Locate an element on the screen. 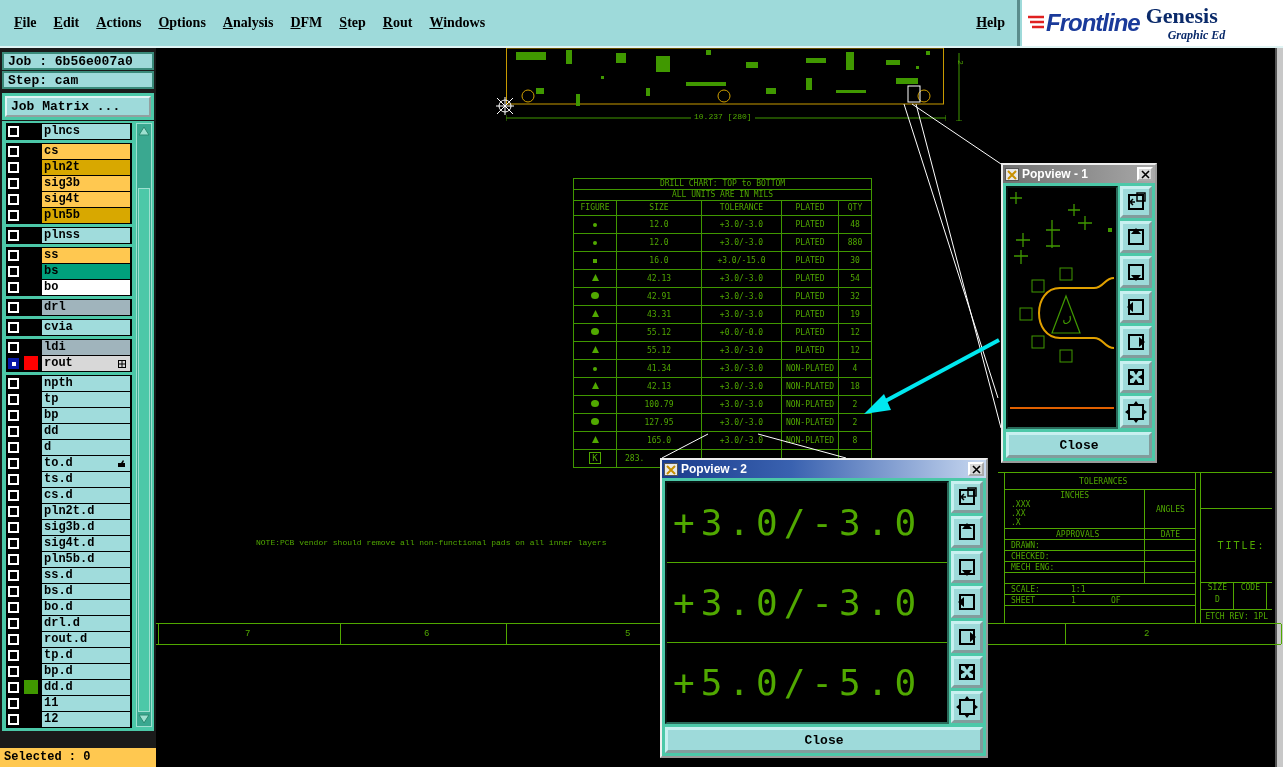 The width and height of the screenshot is (1283, 767). qty-cell: 12 is located at coordinates (855, 350).